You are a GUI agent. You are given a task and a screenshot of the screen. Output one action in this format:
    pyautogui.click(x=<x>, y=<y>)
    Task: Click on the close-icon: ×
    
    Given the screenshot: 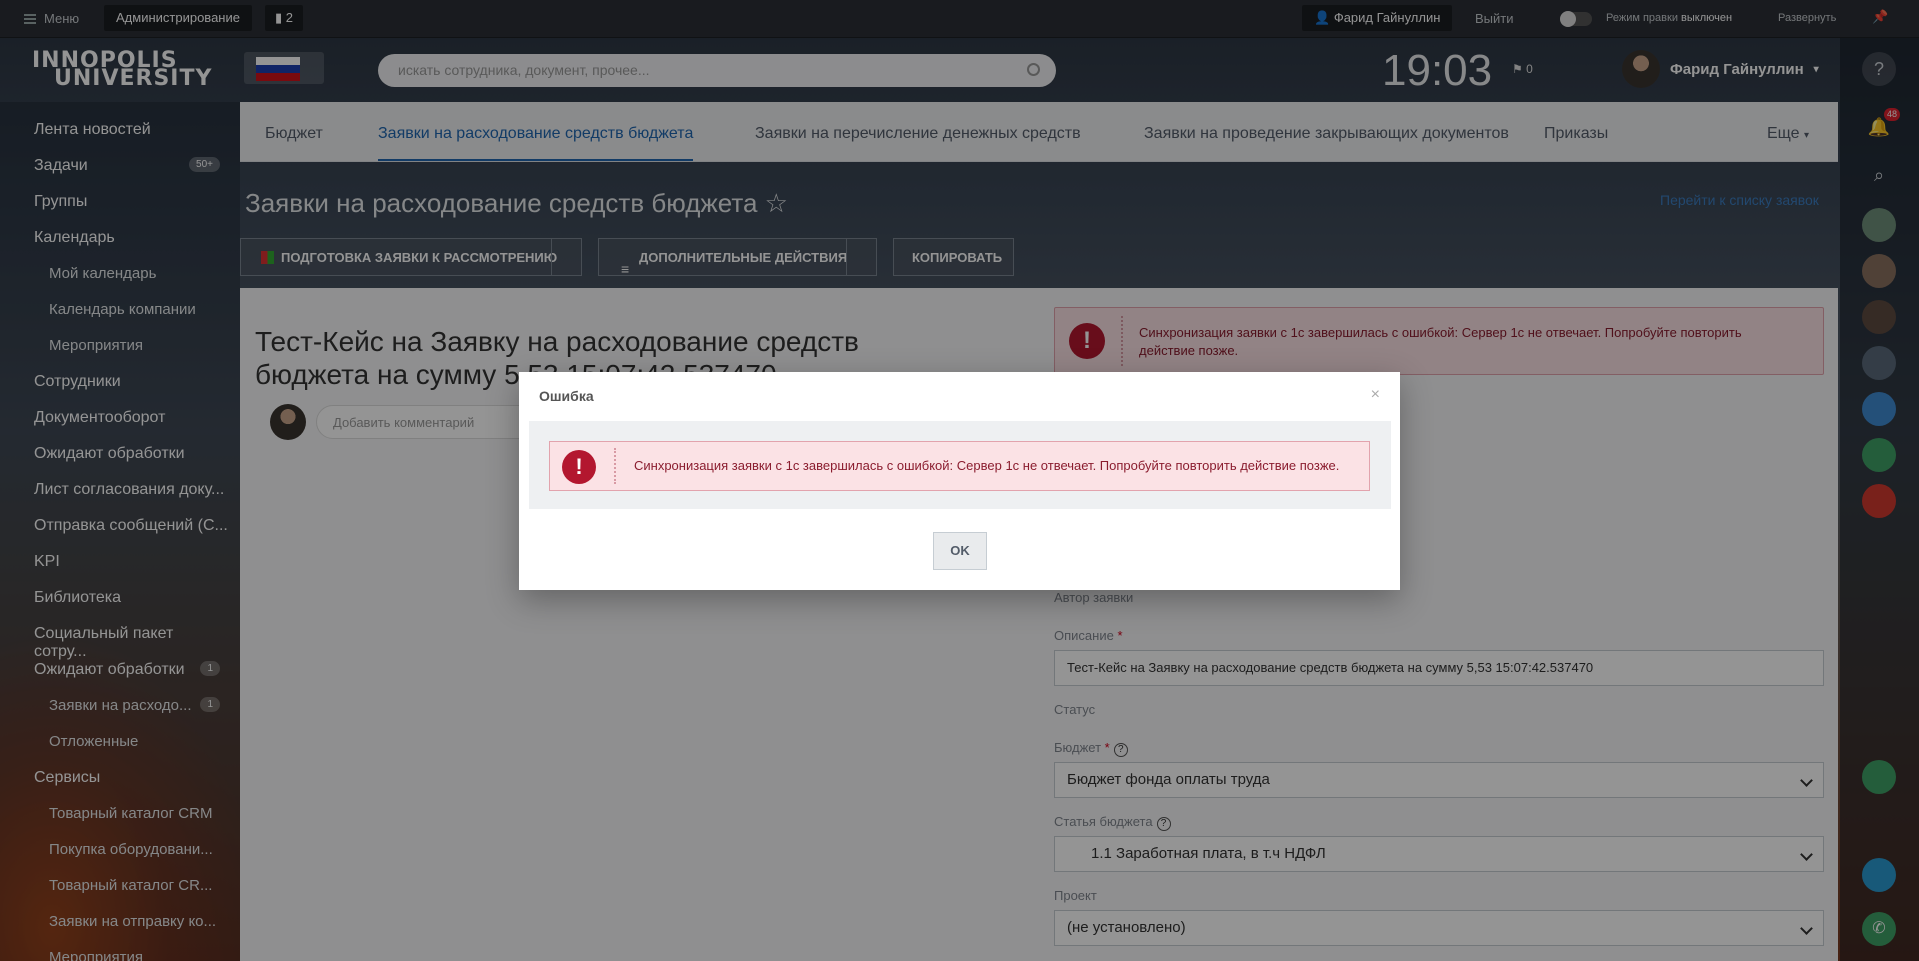 What is the action you would take?
    pyautogui.click(x=1375, y=395)
    